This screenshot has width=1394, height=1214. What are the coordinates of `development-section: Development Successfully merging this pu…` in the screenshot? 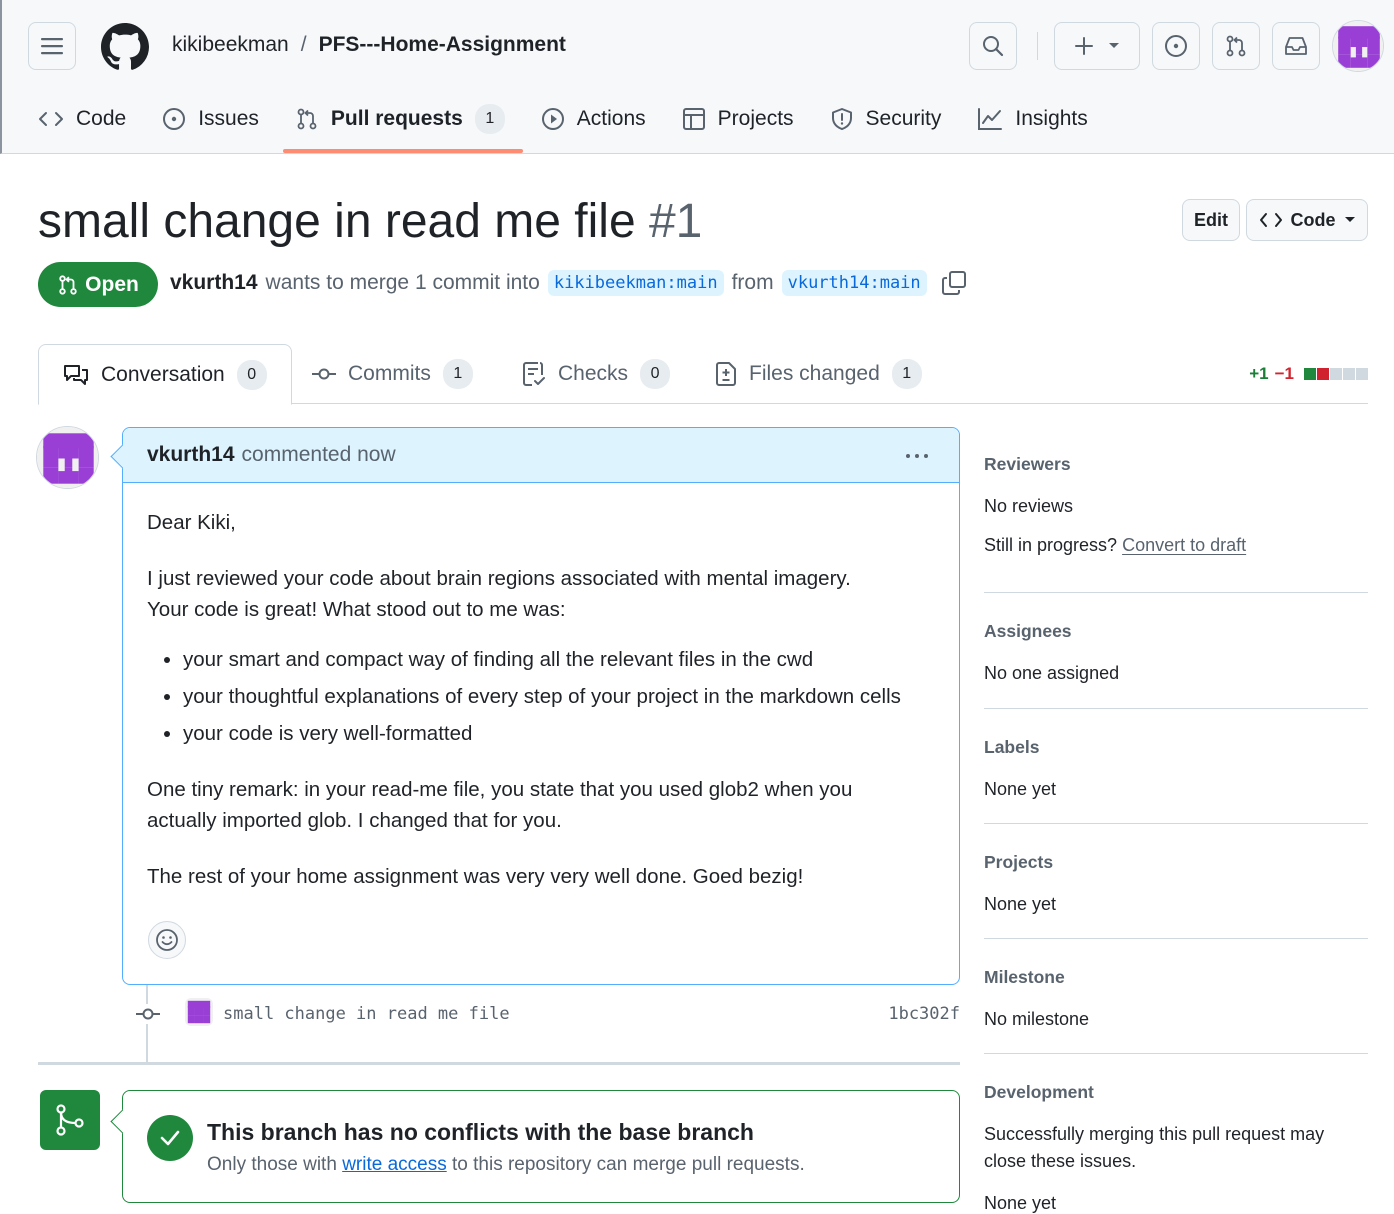 It's located at (1176, 1134).